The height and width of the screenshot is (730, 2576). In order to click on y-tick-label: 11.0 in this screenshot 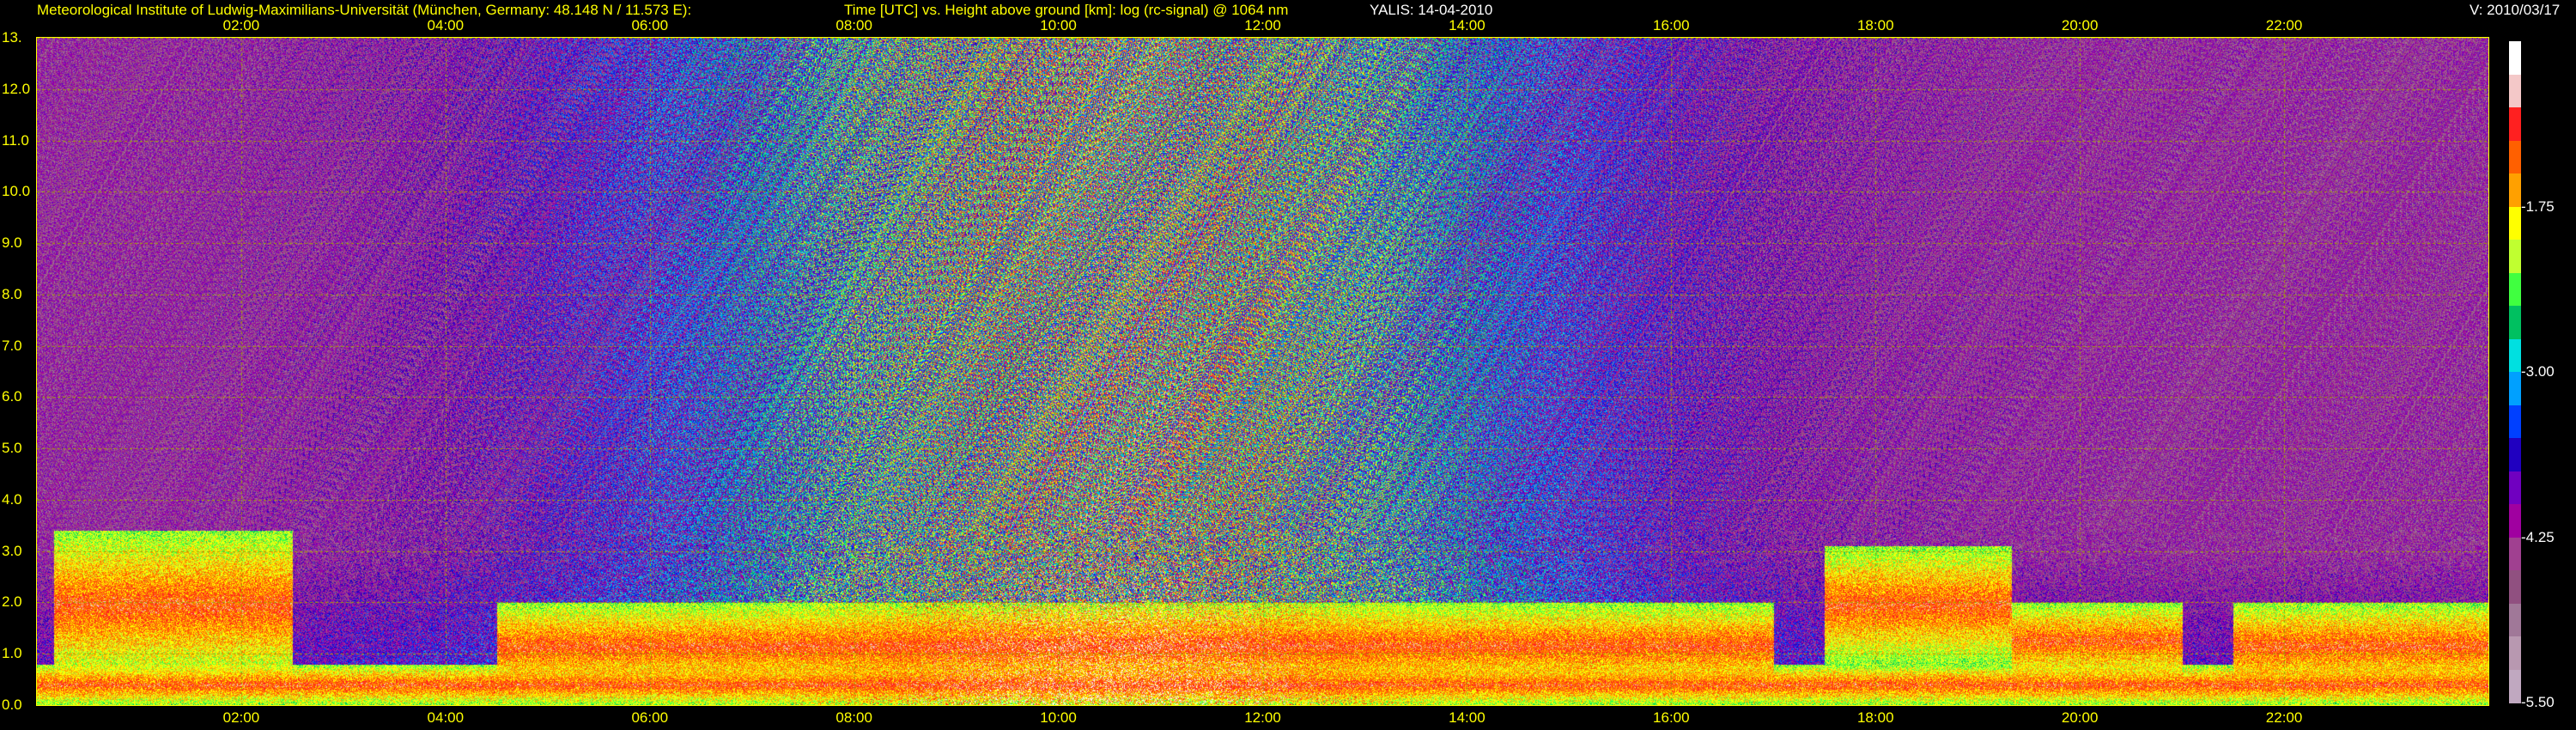, I will do `click(15, 140)`.